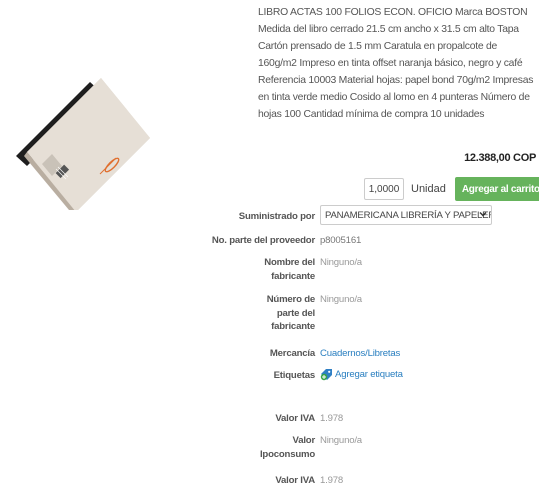 This screenshot has height=489, width=539. Describe the element at coordinates (496, 189) in the screenshot. I see `add-to-cart-button: Agregar al carrito` at that location.